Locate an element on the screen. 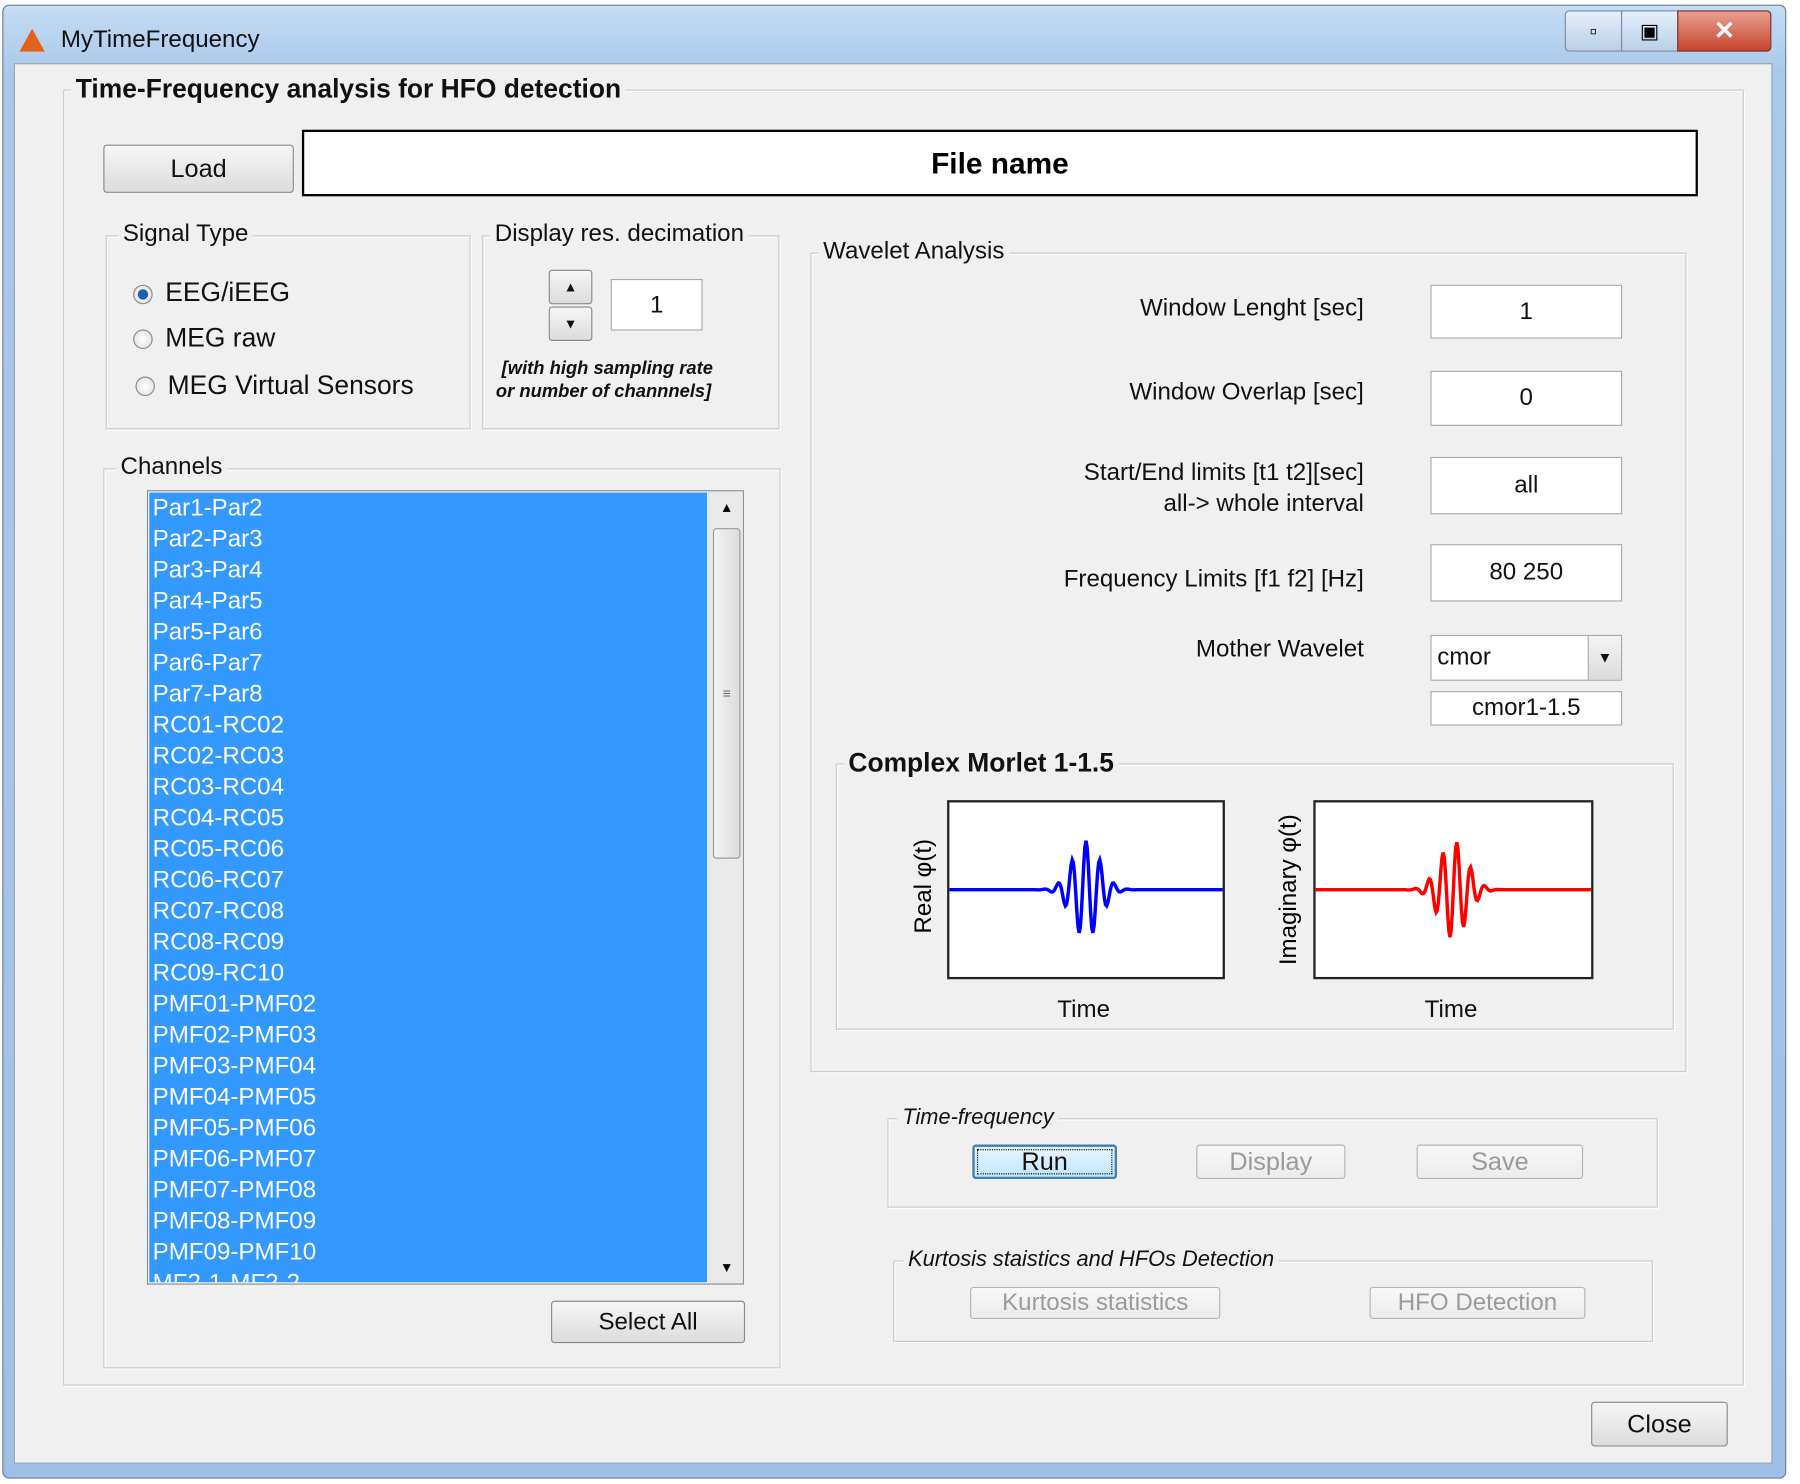 The image size is (1800, 1484). channel-list-item: PMF06-PMF07 is located at coordinates (428, 1158).